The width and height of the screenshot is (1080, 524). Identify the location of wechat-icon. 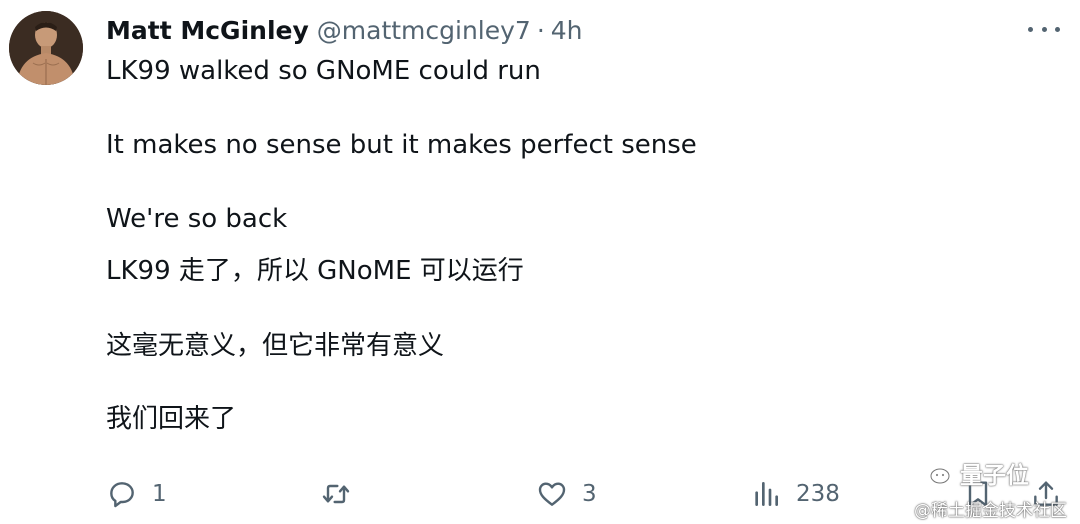
(934, 472).